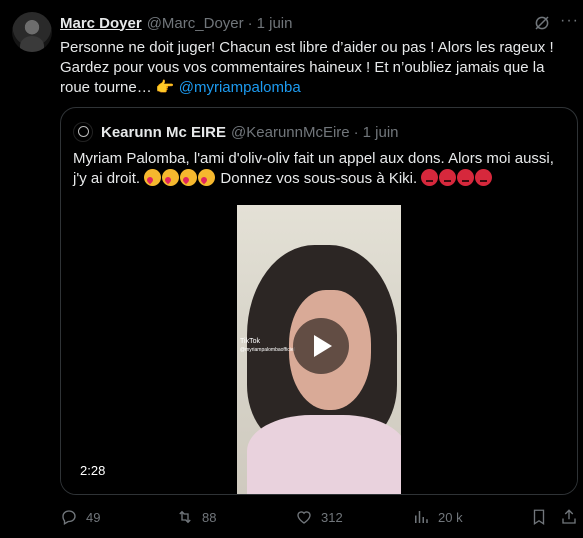 The height and width of the screenshot is (538, 583). What do you see at coordinates (69, 517) in the screenshot?
I see `reply-icon` at bounding box center [69, 517].